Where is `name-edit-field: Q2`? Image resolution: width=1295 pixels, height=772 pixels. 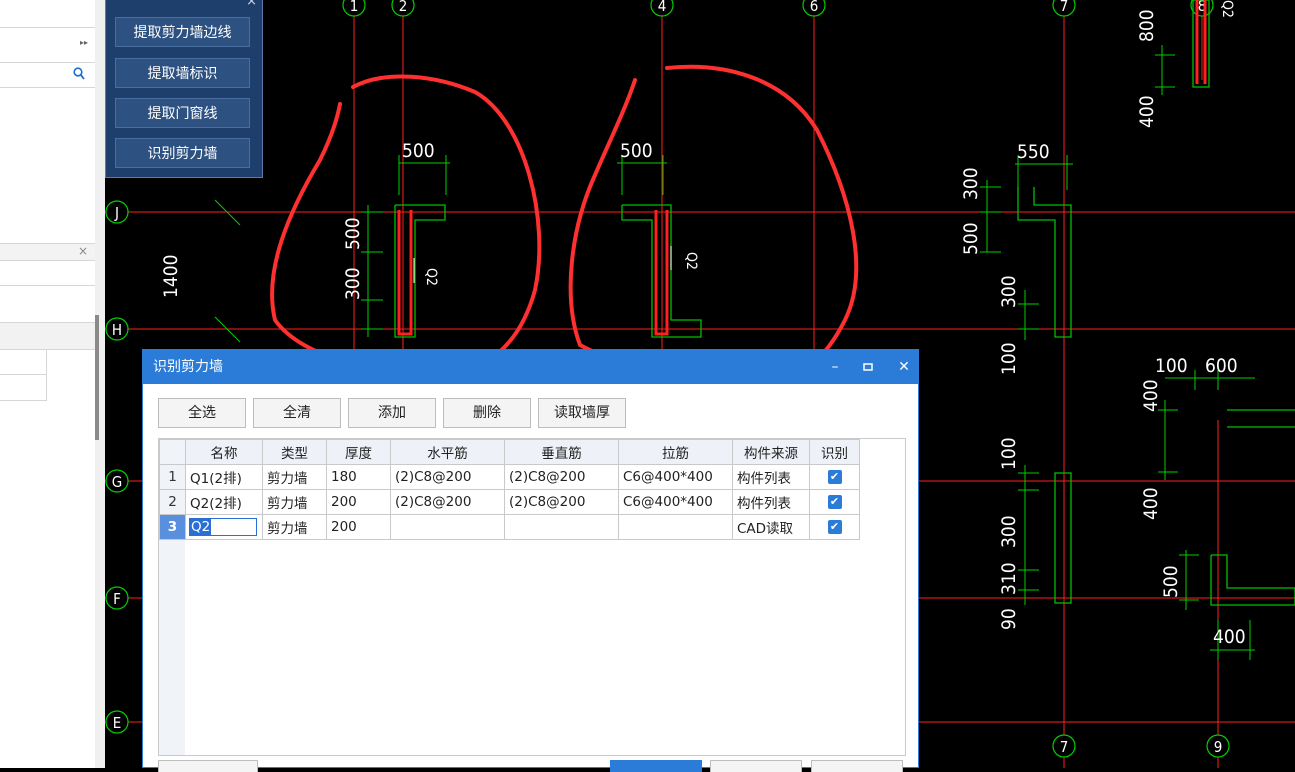
name-edit-field: Q2 is located at coordinates (223, 527).